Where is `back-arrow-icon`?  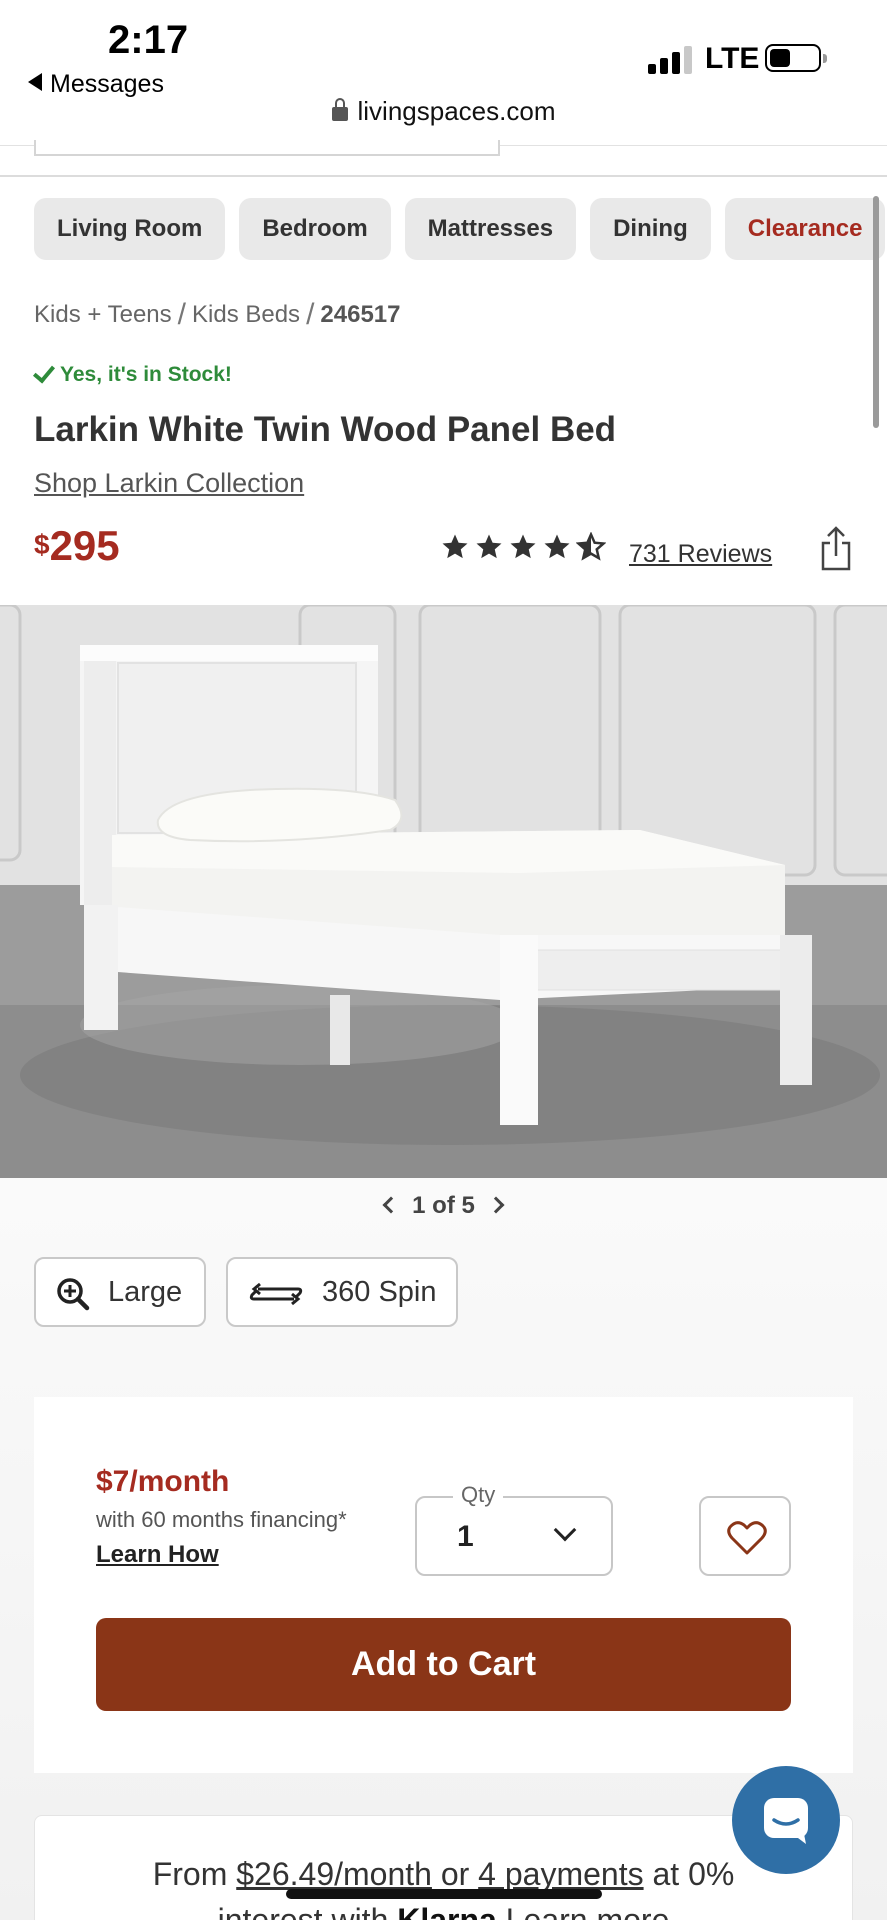 back-arrow-icon is located at coordinates (35, 82).